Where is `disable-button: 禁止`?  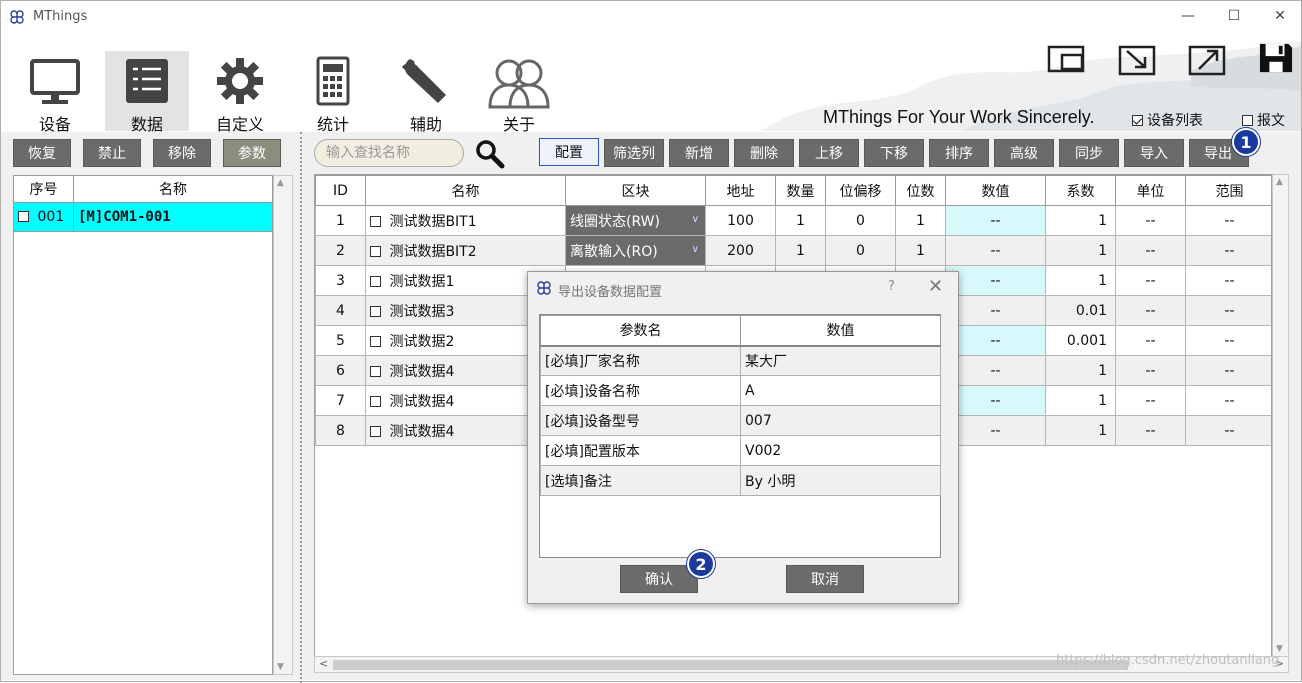 disable-button: 禁止 is located at coordinates (112, 153).